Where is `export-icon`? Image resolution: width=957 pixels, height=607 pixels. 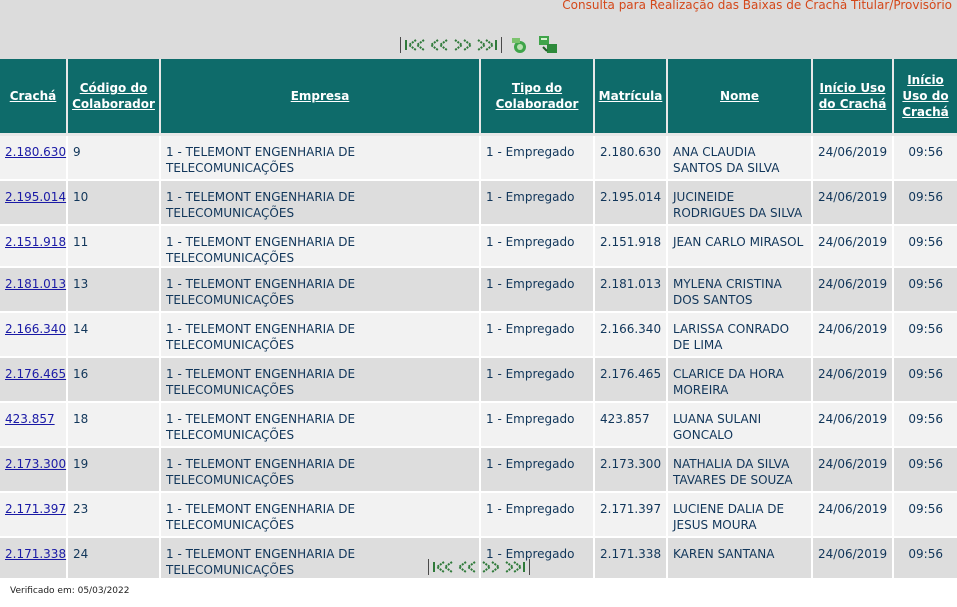 export-icon is located at coordinates (548, 45).